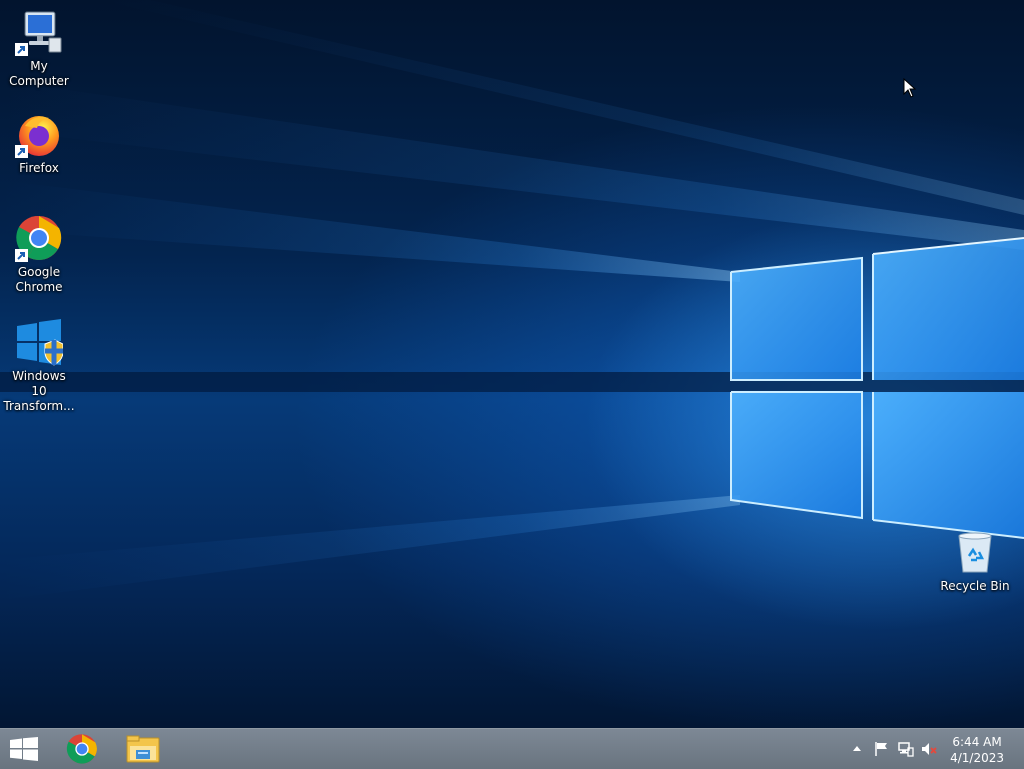  What do you see at coordinates (512, 748) in the screenshot?
I see `taskbar: 6:44 AM 4/1/2023` at bounding box center [512, 748].